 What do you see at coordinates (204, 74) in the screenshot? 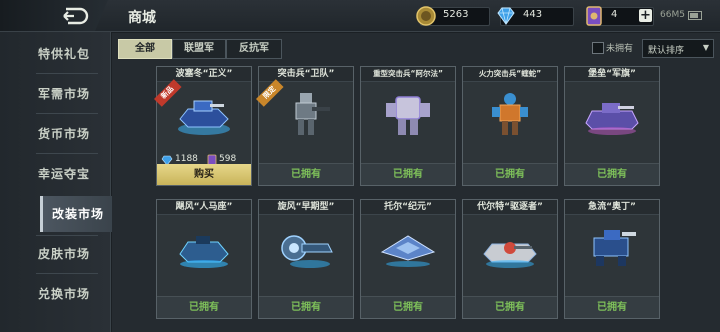
I see `product-title: 波塞冬“正义”` at bounding box center [204, 74].